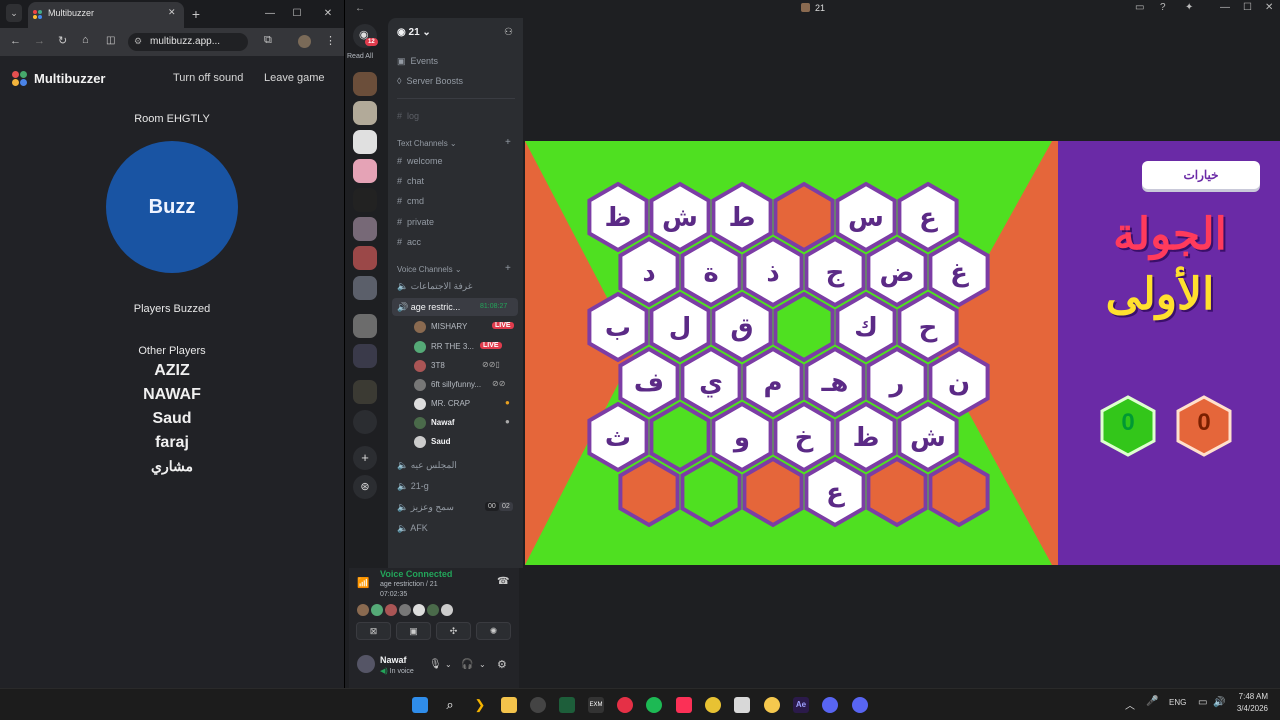 The width and height of the screenshot is (1280, 720). What do you see at coordinates (429, 269) in the screenshot?
I see `voice-channels-category: Voice Channels ⌄` at bounding box center [429, 269].